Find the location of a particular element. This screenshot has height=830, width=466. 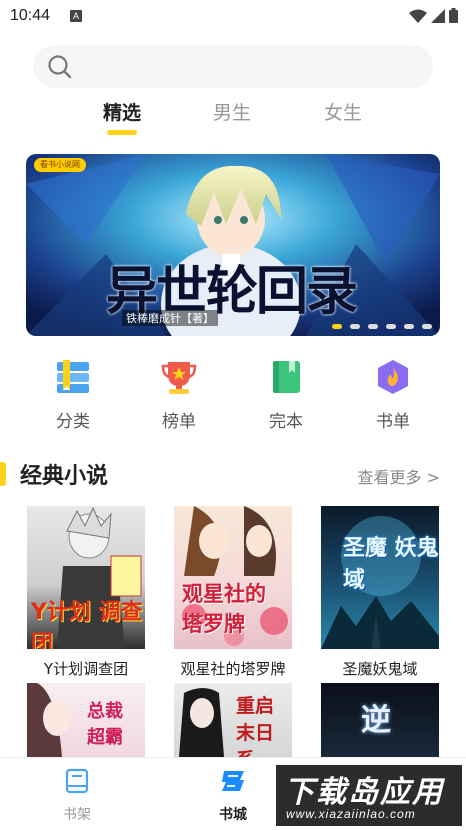

book-card: 逆 is located at coordinates (380, 720).